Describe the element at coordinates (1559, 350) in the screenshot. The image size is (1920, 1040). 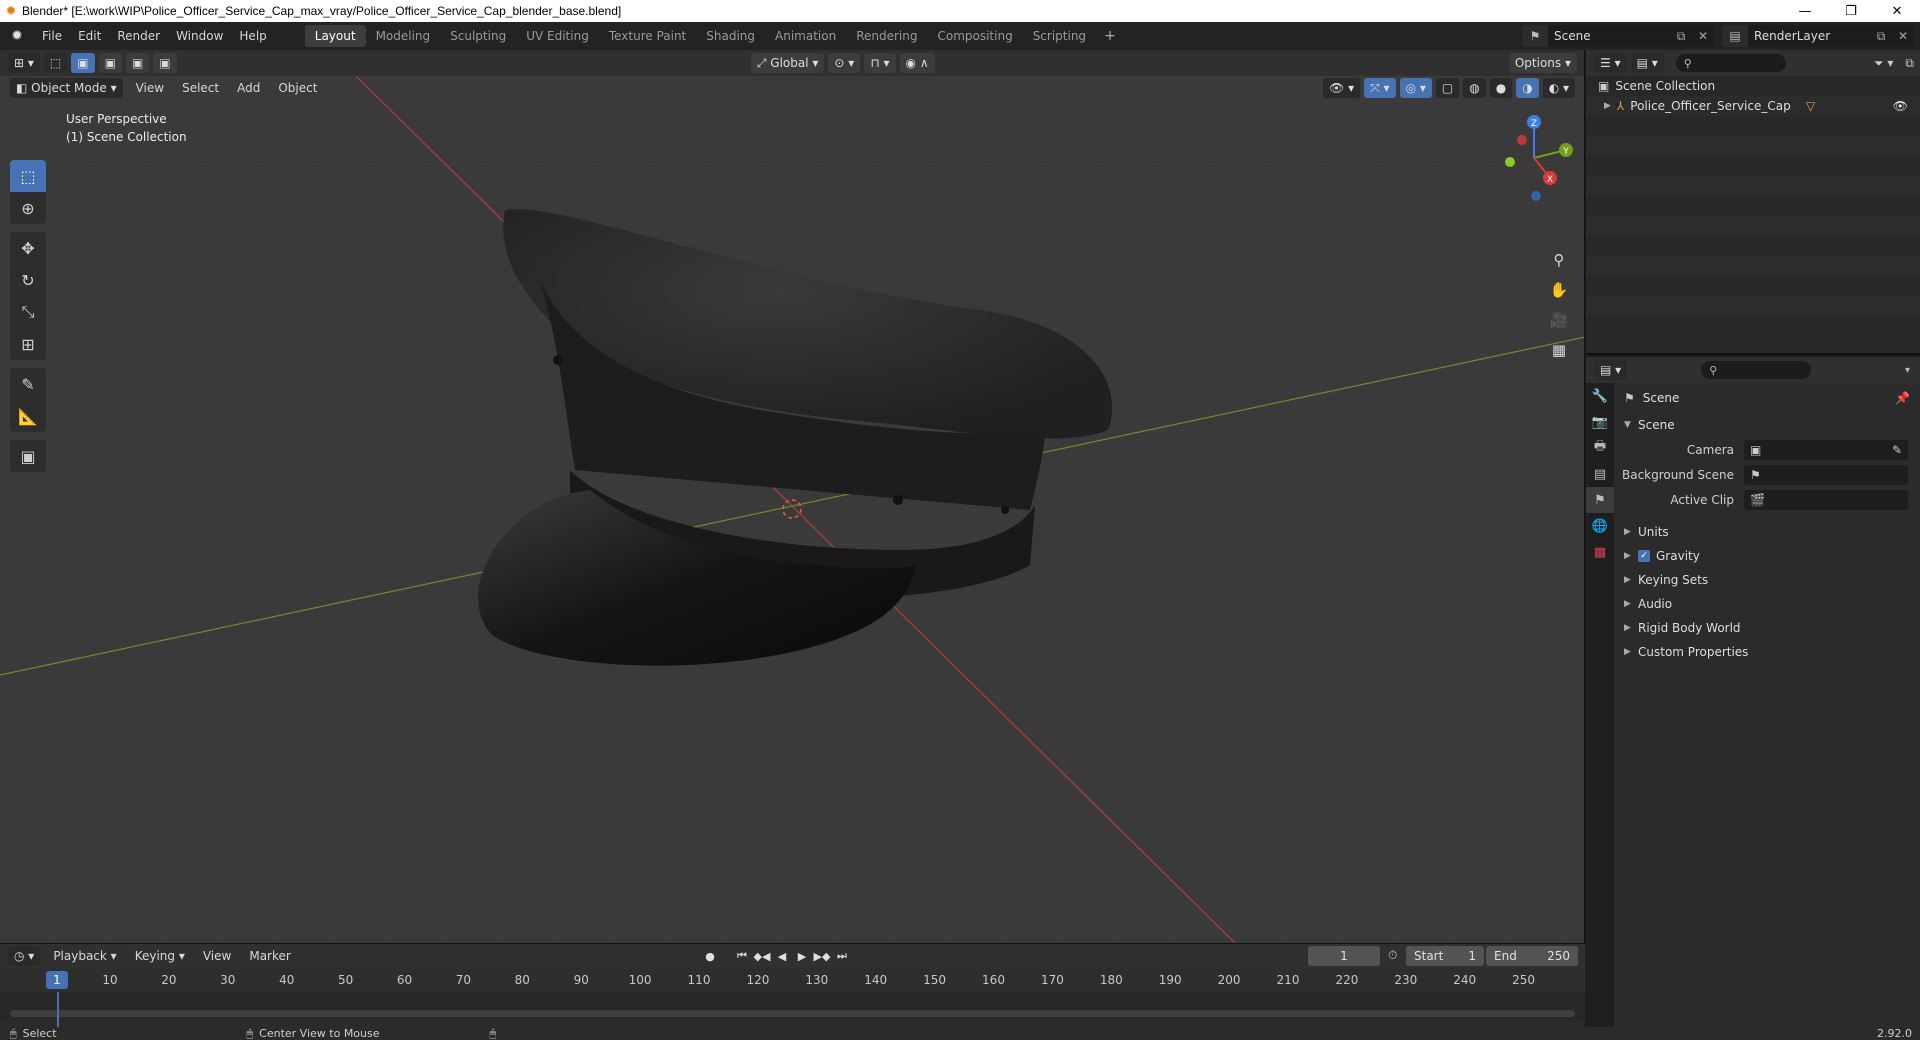
I see `ortho-grid-icon: ▦` at that location.